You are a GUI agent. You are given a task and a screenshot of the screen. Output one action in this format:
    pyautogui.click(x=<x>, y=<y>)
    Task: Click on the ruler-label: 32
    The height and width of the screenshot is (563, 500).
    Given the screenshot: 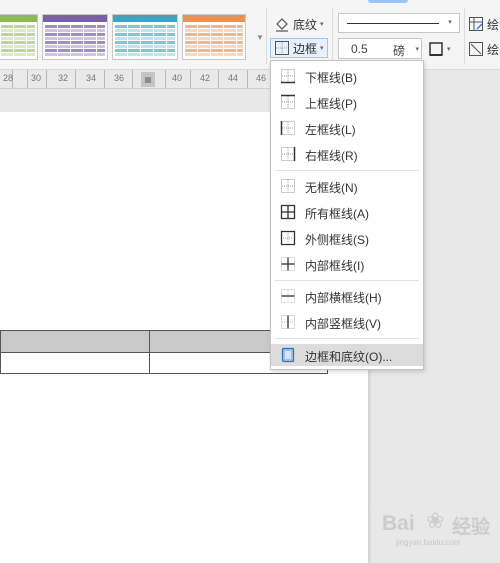 What is the action you would take?
    pyautogui.click(x=63, y=78)
    